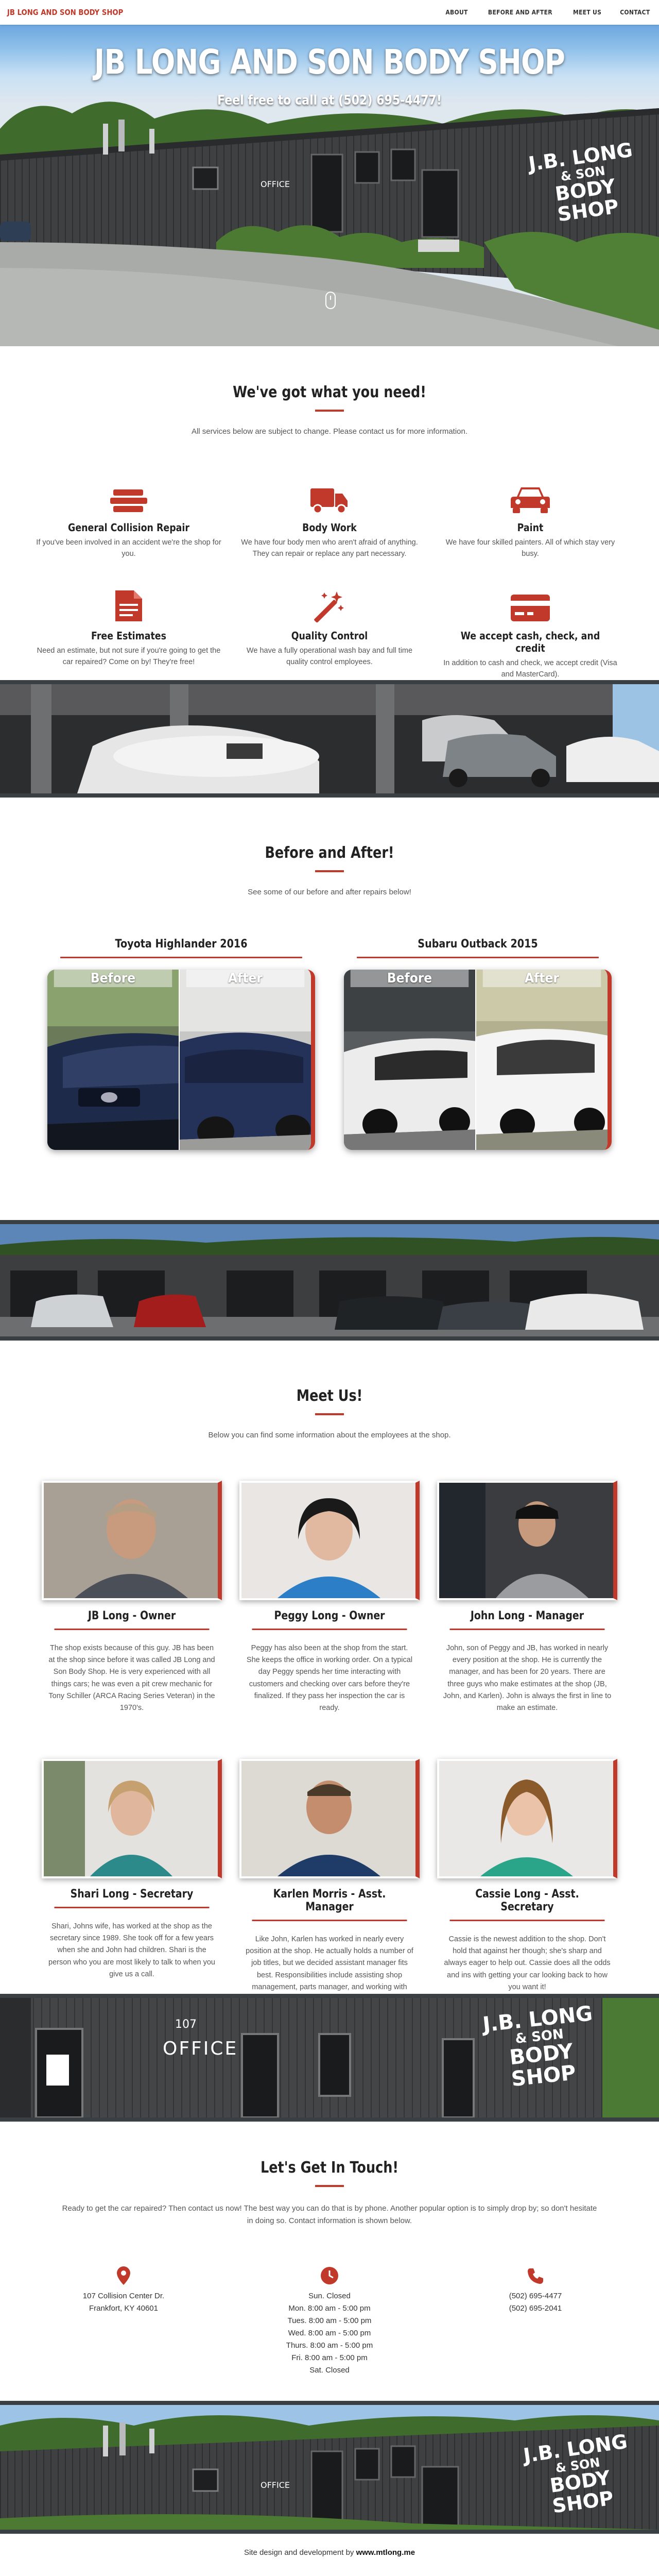  I want to click on brand-link: JB LONG AND SON BODY SHOP, so click(65, 12).